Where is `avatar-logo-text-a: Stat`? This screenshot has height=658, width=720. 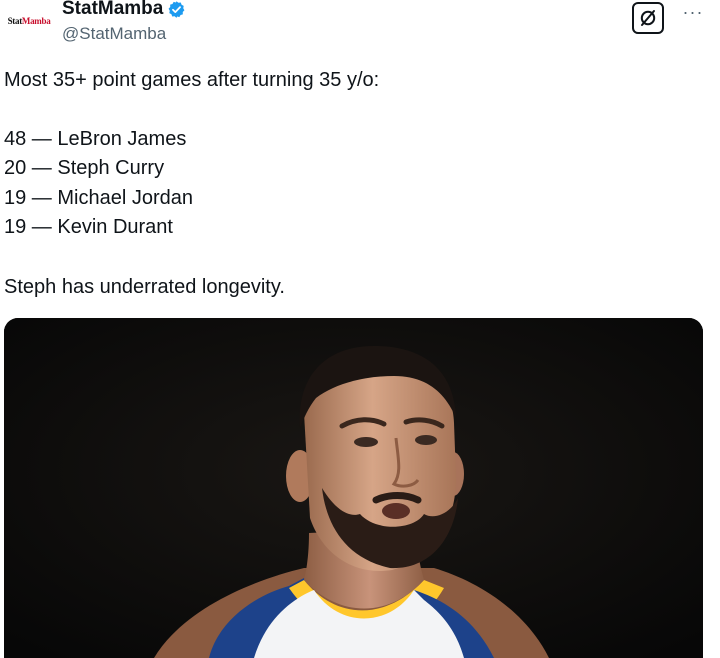
avatar-logo-text-a: Stat is located at coordinates (15, 21).